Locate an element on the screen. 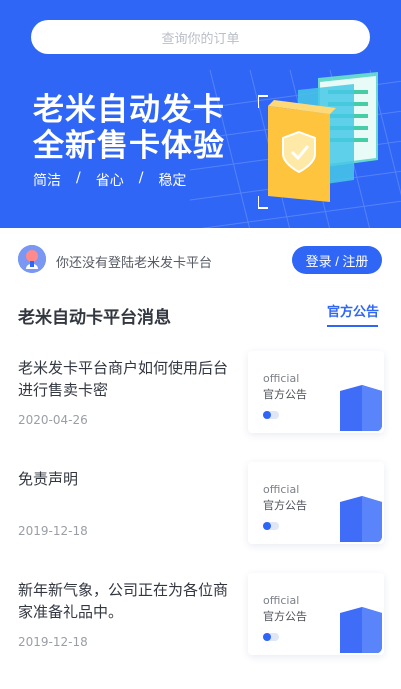  feature-stable: 稳定 is located at coordinates (172, 181).